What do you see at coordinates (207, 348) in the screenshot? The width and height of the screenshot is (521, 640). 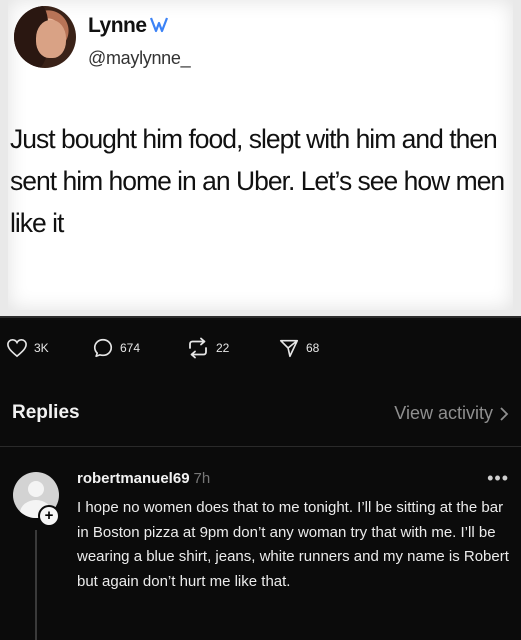 I see `repost-button: 22` at bounding box center [207, 348].